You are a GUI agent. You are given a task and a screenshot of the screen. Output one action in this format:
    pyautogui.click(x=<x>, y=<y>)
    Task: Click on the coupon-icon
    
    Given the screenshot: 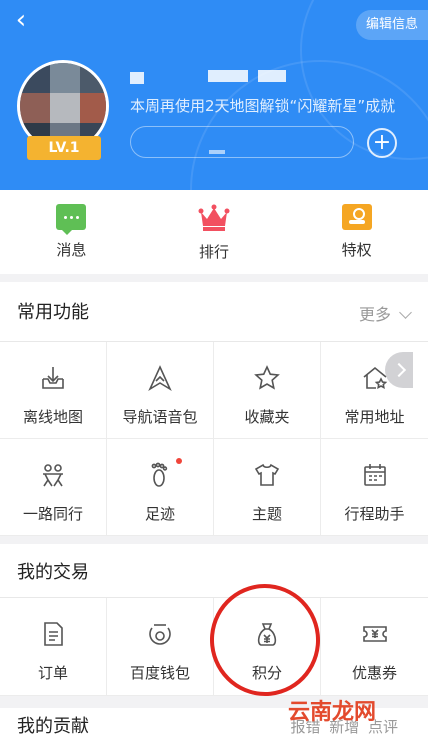 What is the action you would take?
    pyautogui.click(x=374, y=634)
    